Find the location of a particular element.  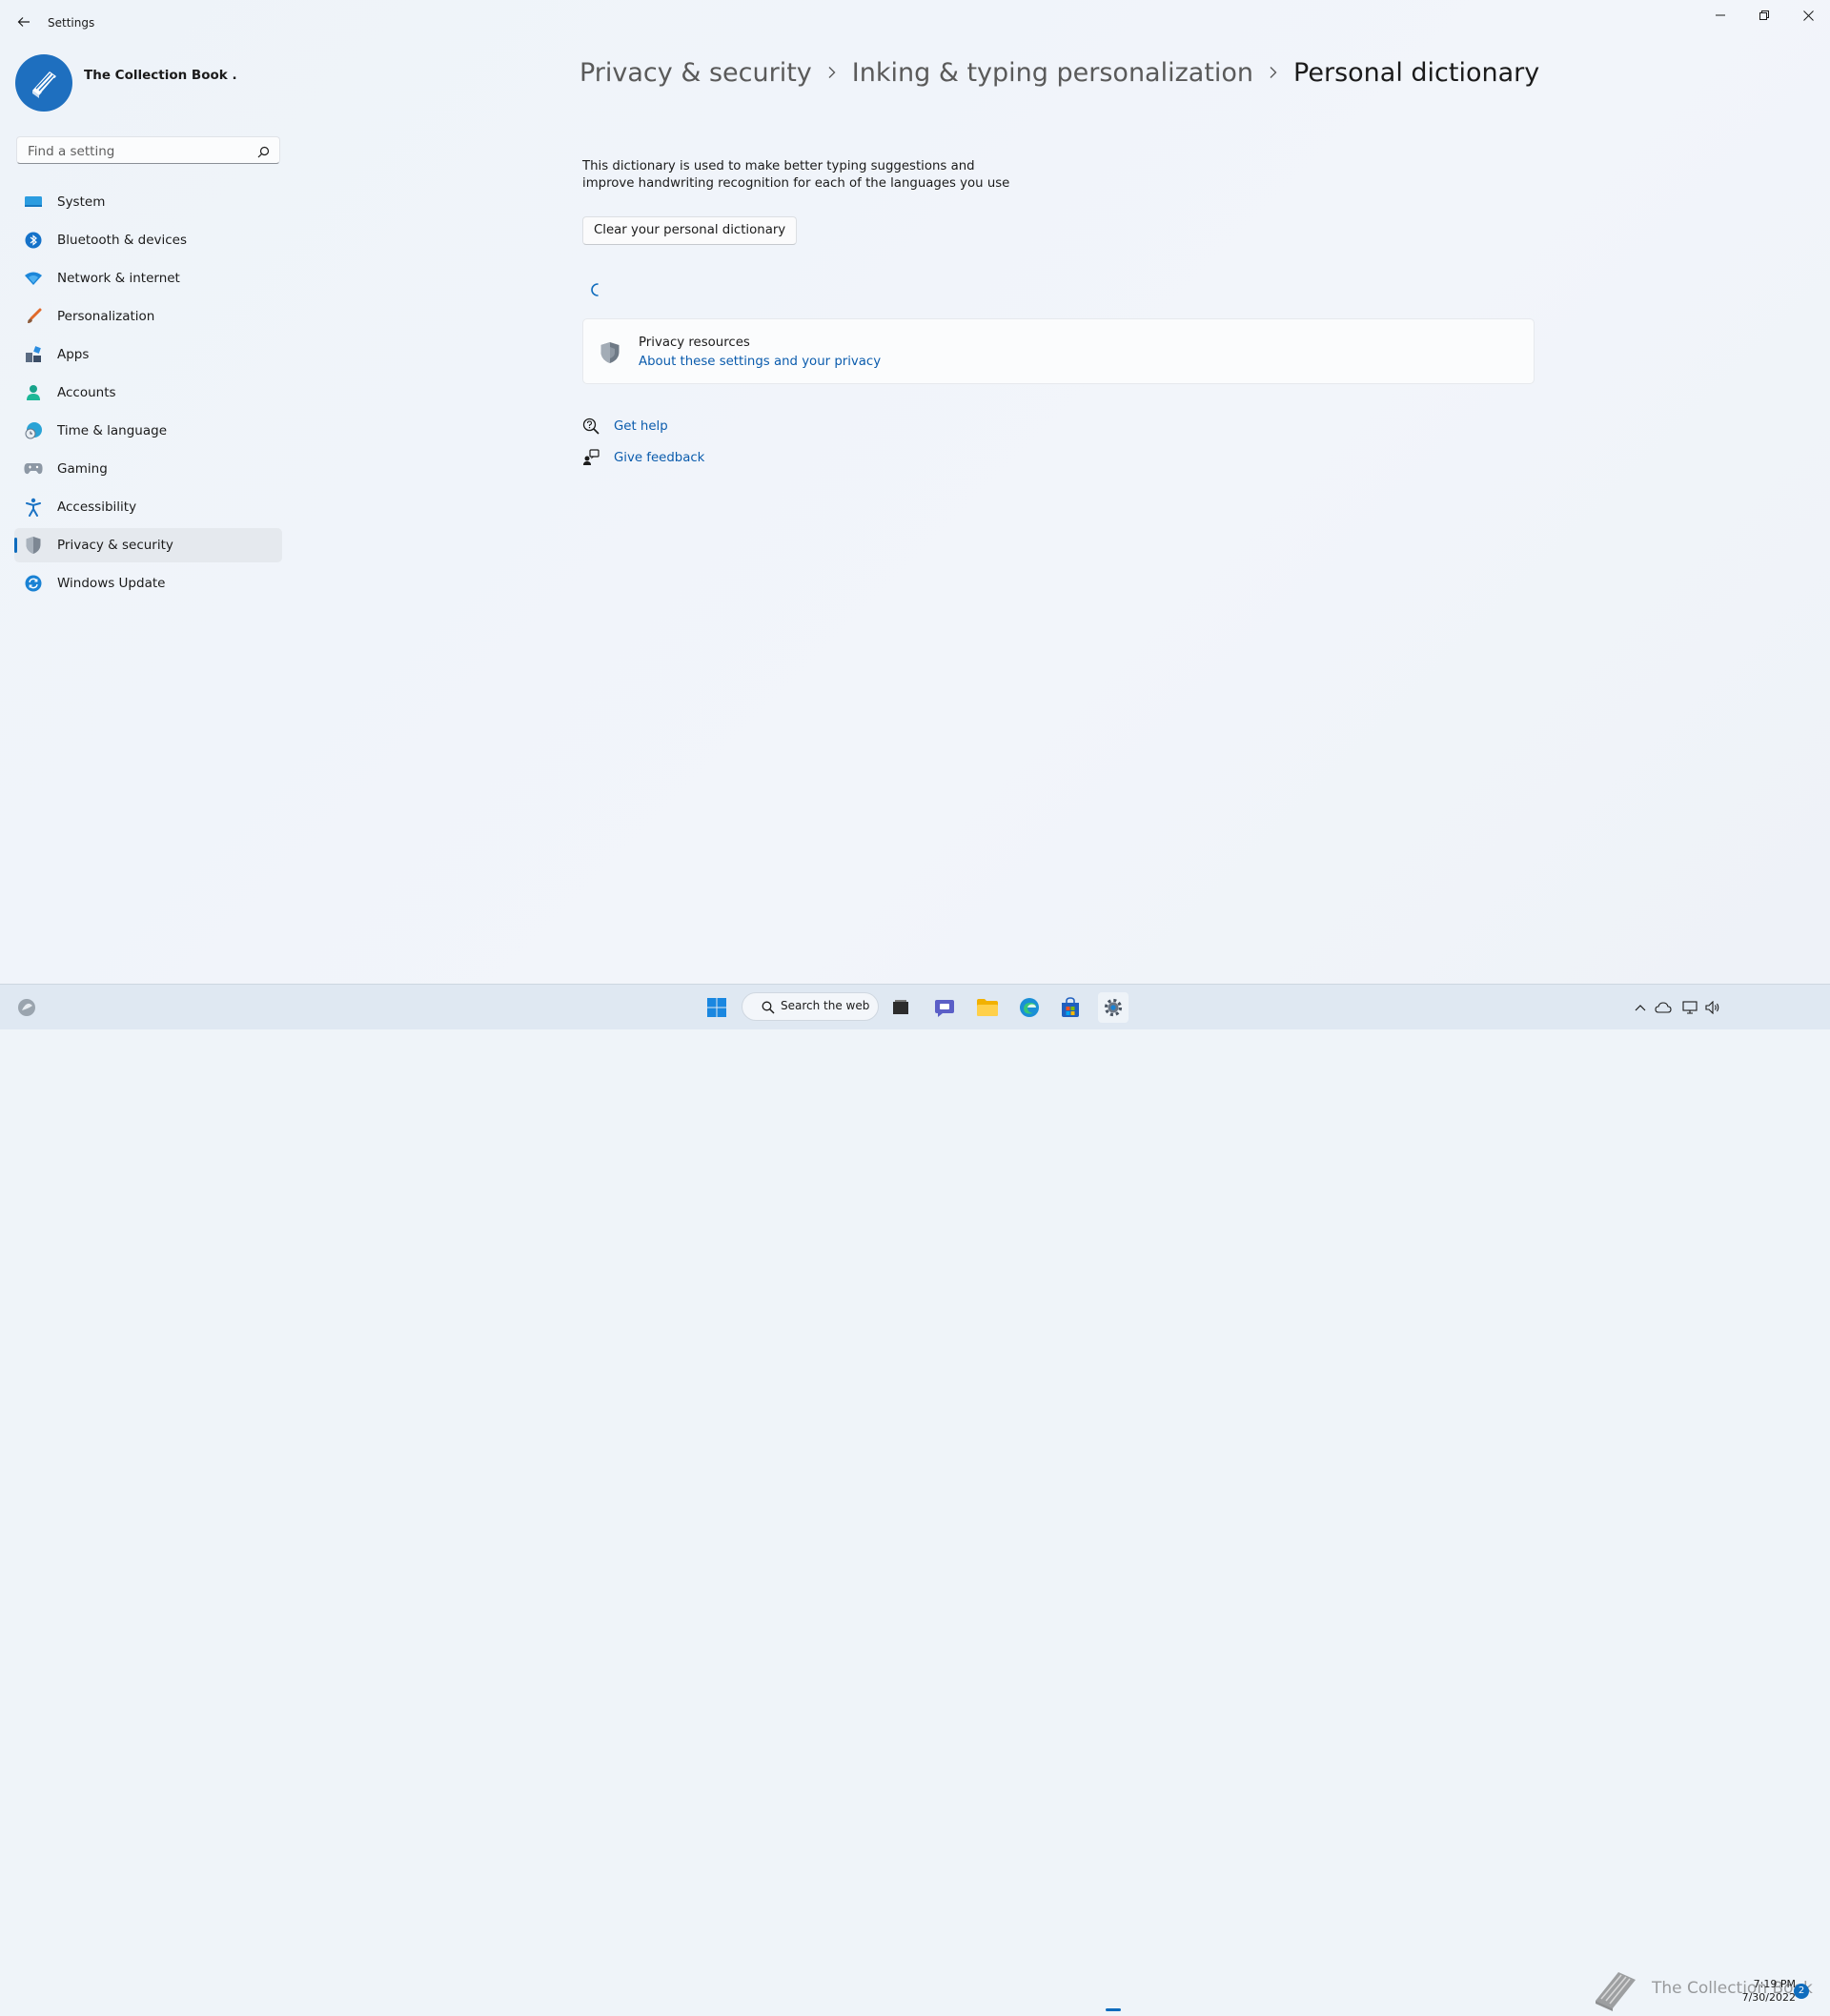

search-input is located at coordinates (137, 151).